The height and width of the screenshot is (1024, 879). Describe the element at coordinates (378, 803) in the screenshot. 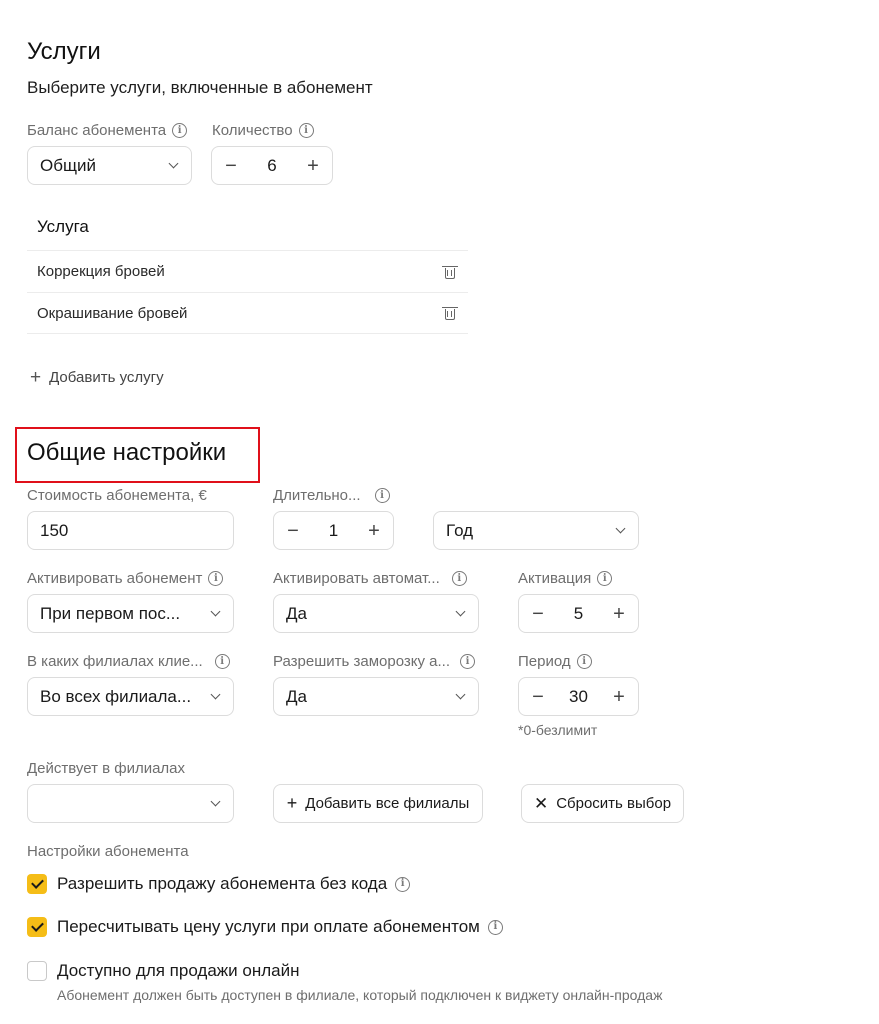

I see `add-all-branches-button: + Добавить все филиалы` at that location.